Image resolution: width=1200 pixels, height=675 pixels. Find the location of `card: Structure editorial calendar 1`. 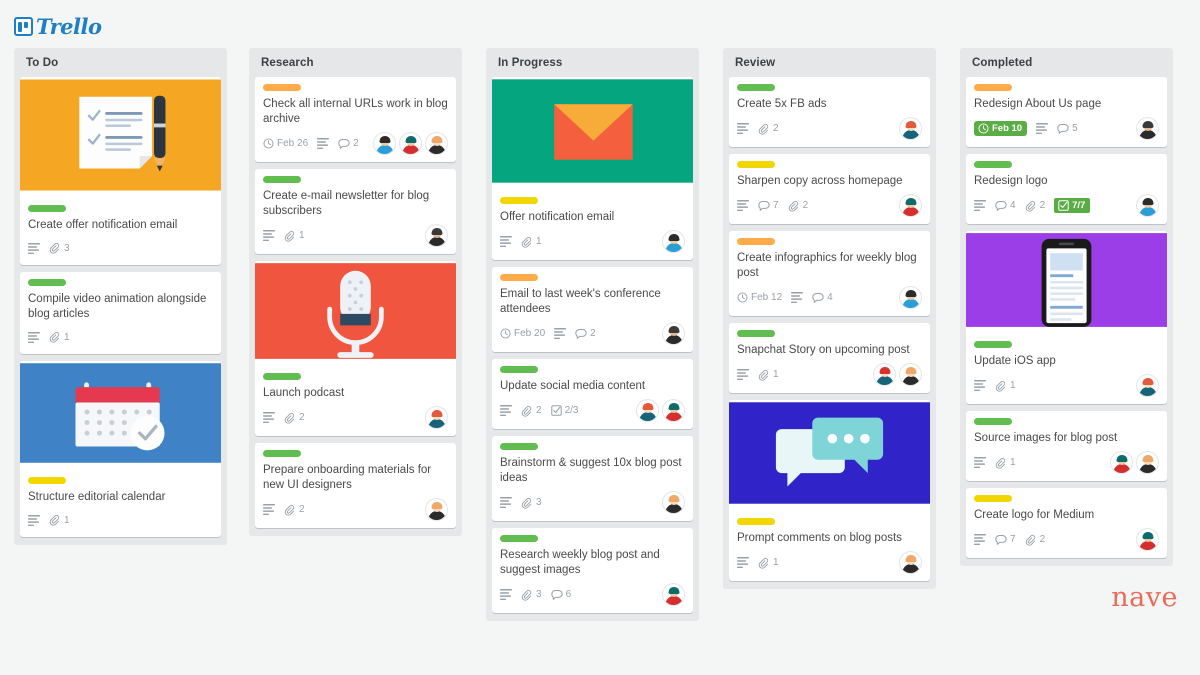

card: Structure editorial calendar 1 is located at coordinates (120, 449).